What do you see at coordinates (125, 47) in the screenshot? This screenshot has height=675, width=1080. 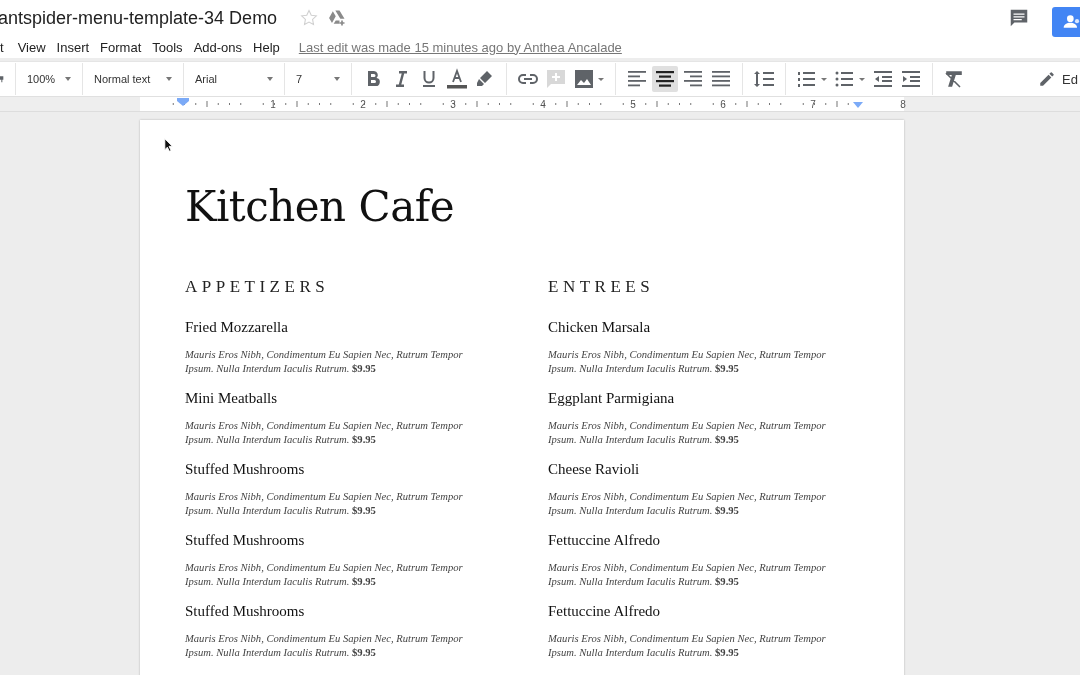 I see `menu-item: Format` at bounding box center [125, 47].